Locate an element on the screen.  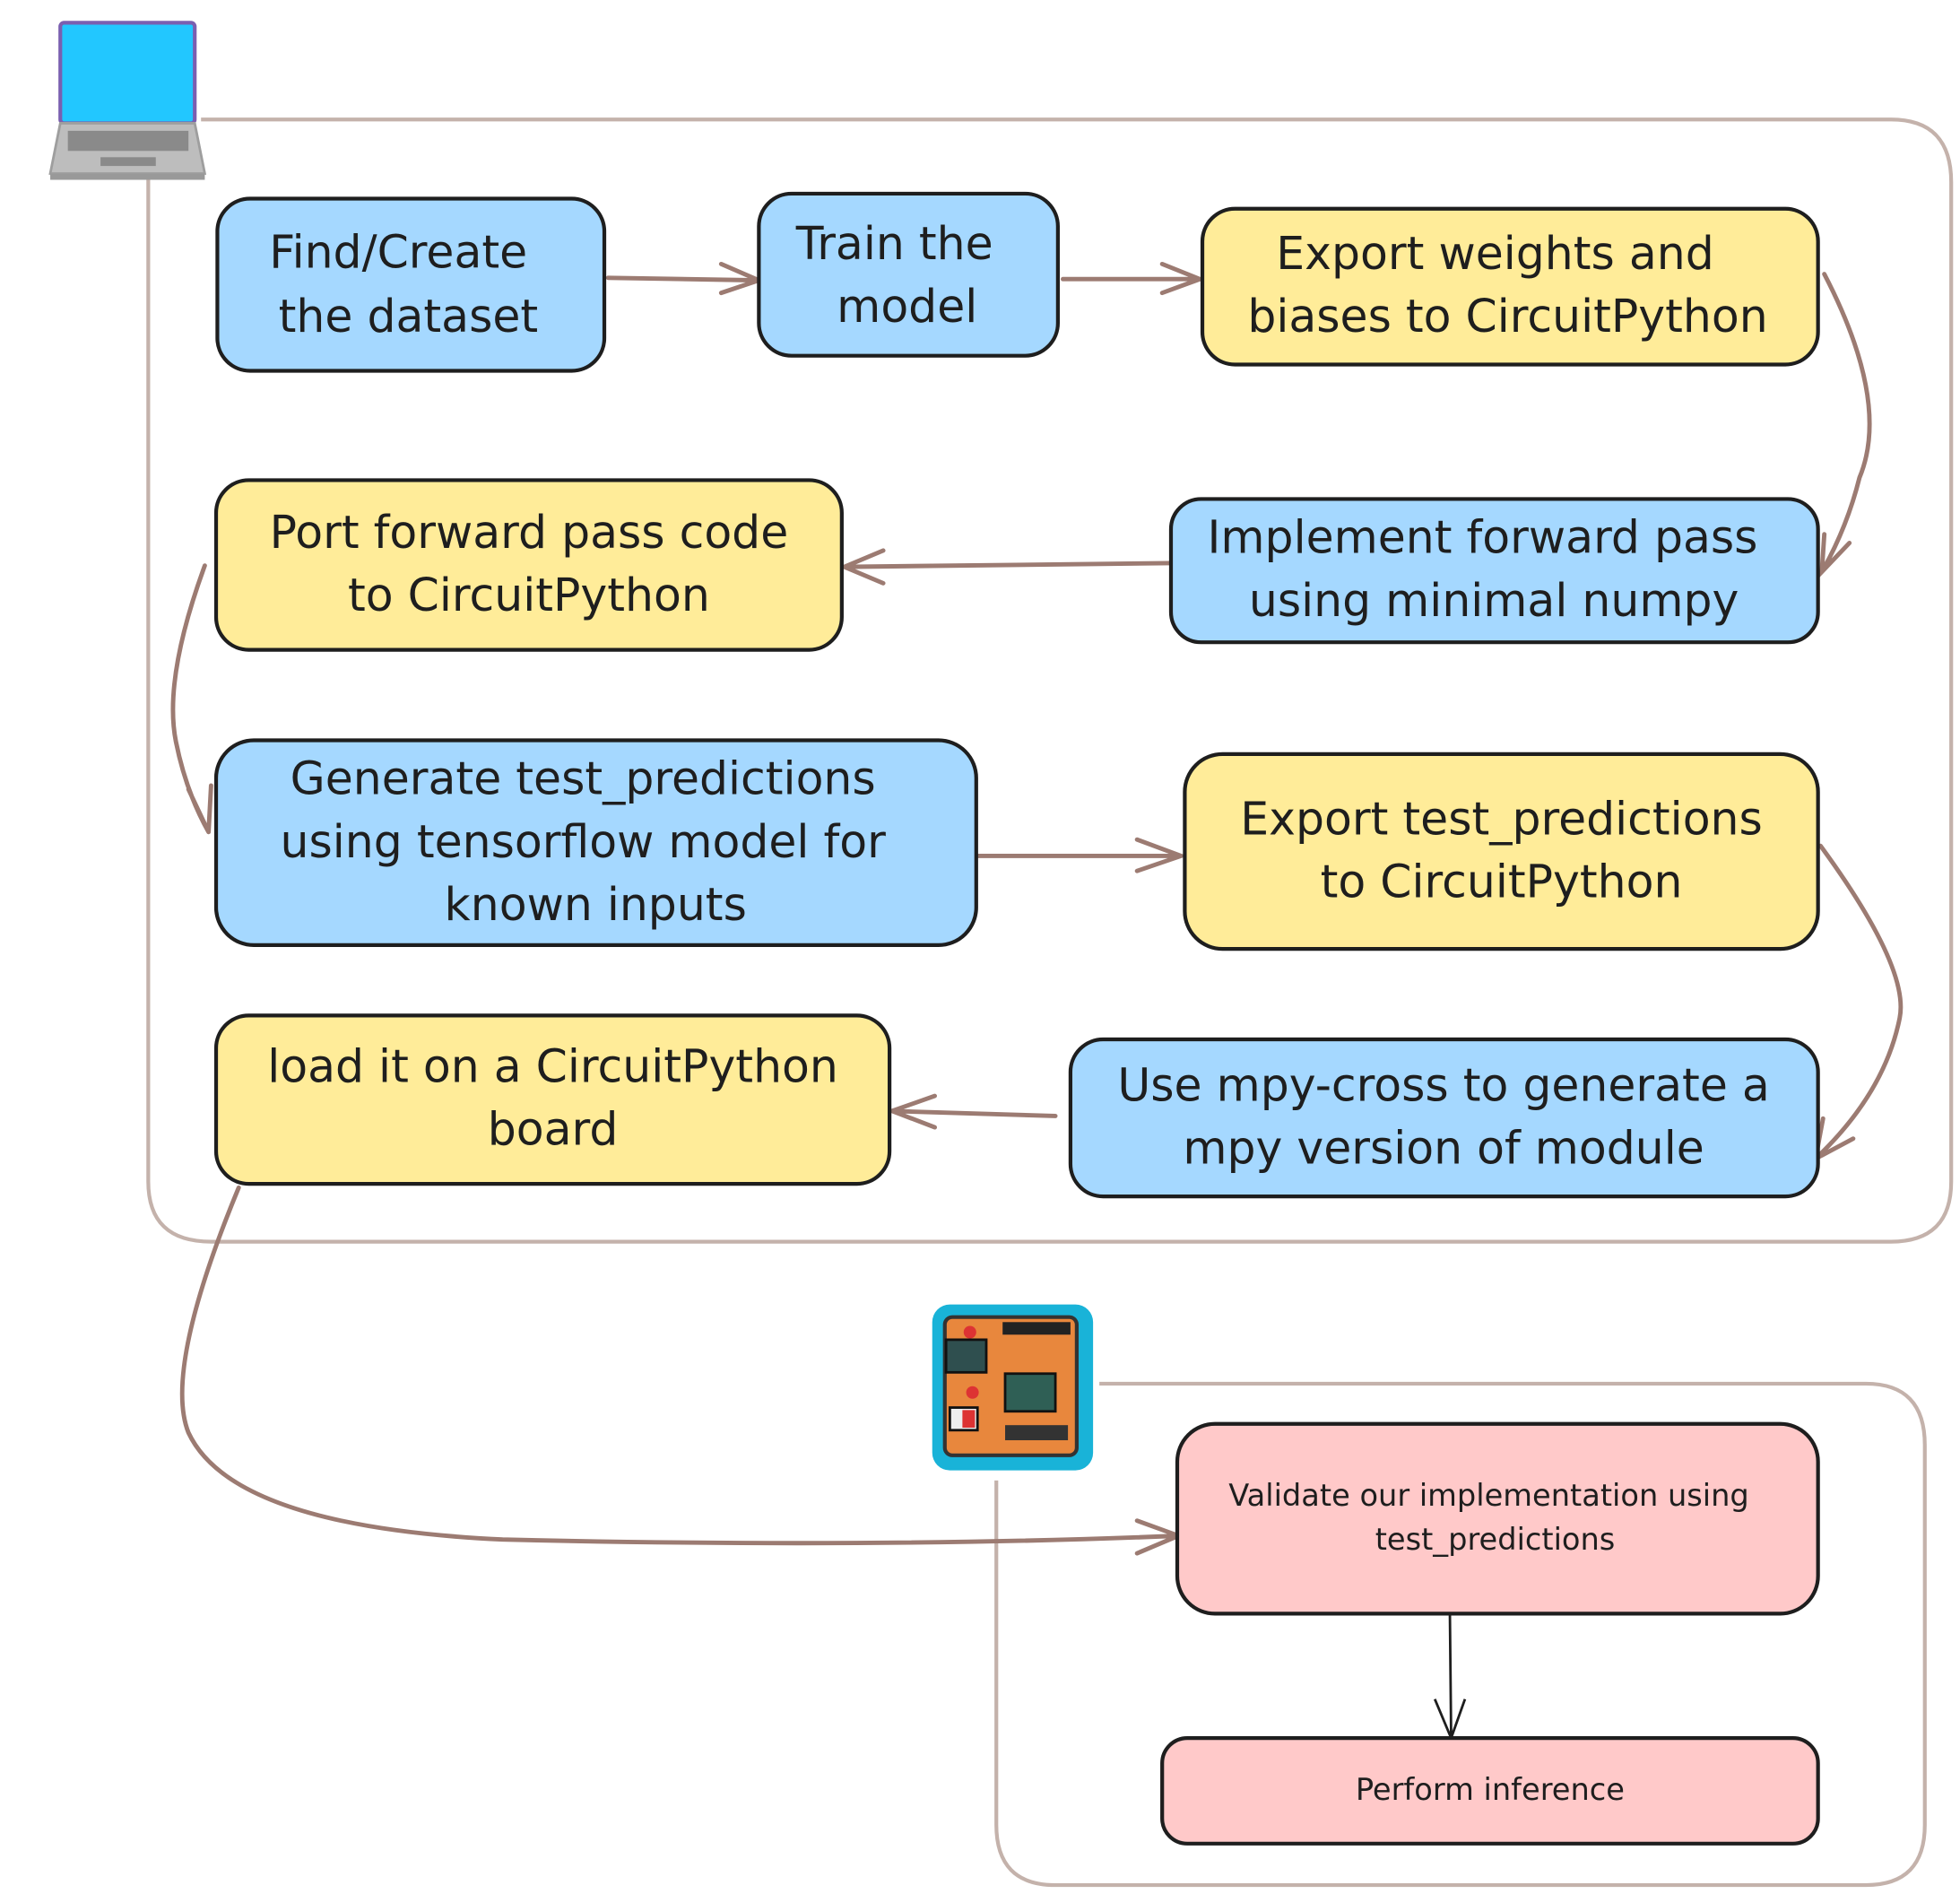
node-label: Export weights and is located at coordinates (1494, 253).